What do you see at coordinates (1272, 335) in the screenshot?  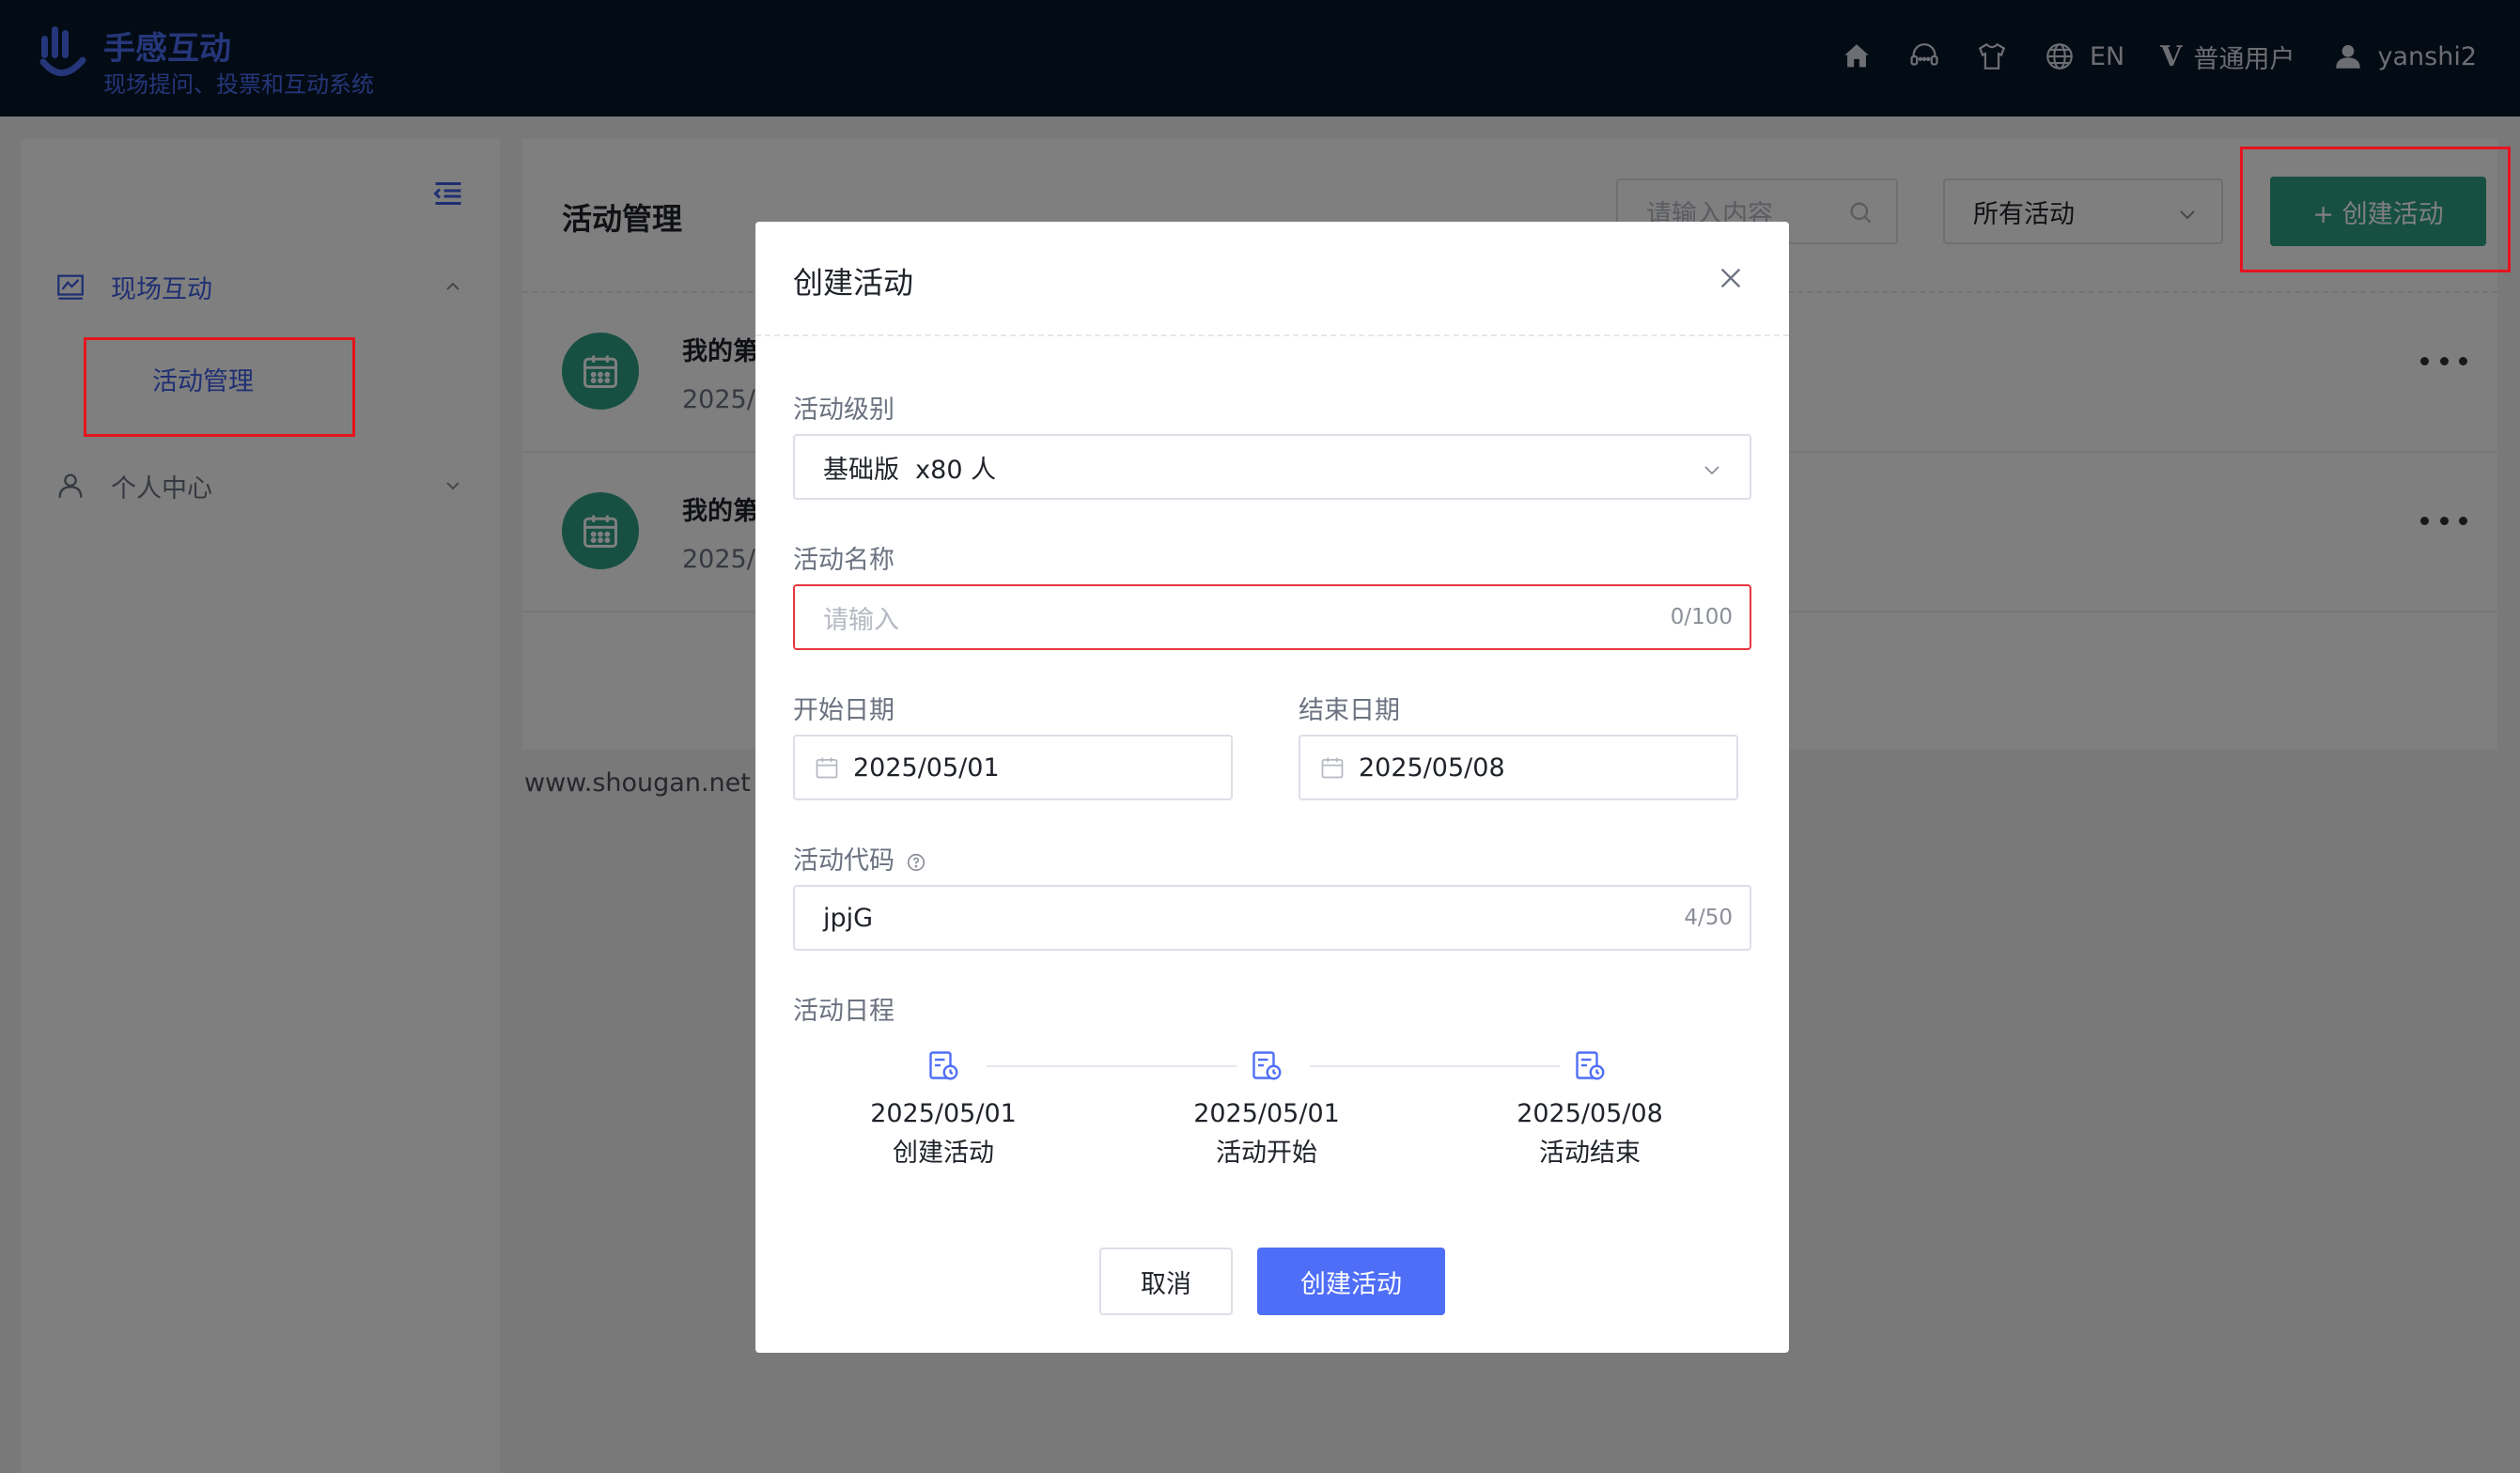 I see `dialog-divider` at bounding box center [1272, 335].